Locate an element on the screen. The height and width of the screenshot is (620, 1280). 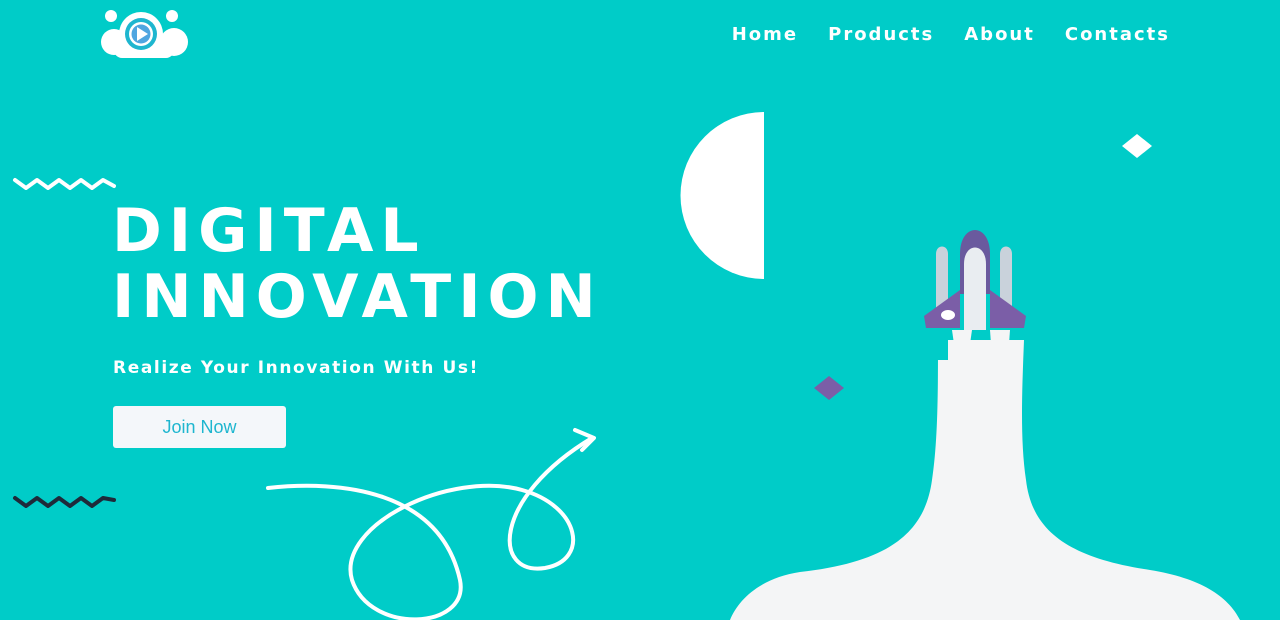
cloud-play-logo is located at coordinates (146, 34).